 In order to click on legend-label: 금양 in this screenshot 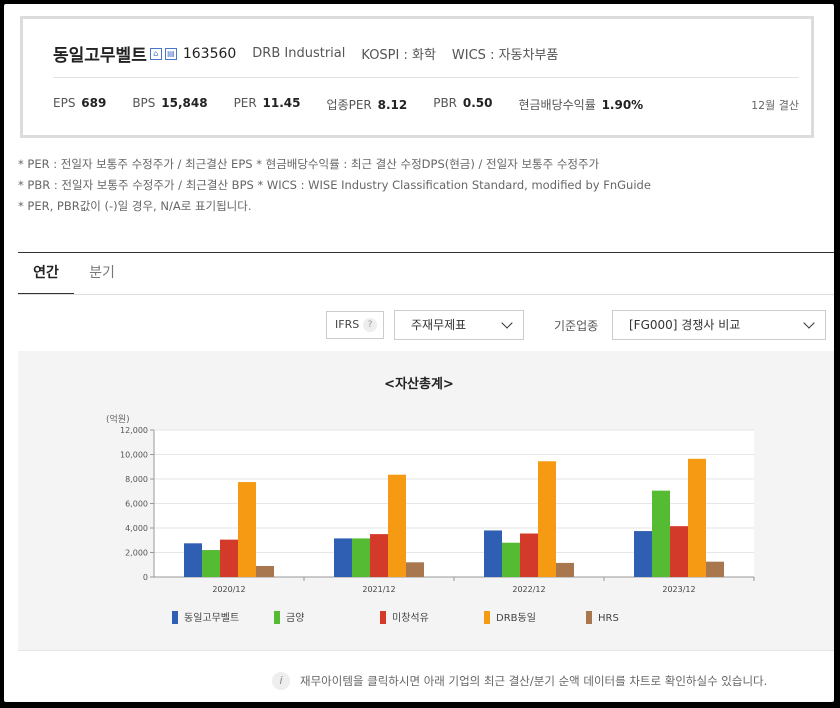, I will do `click(295, 618)`.